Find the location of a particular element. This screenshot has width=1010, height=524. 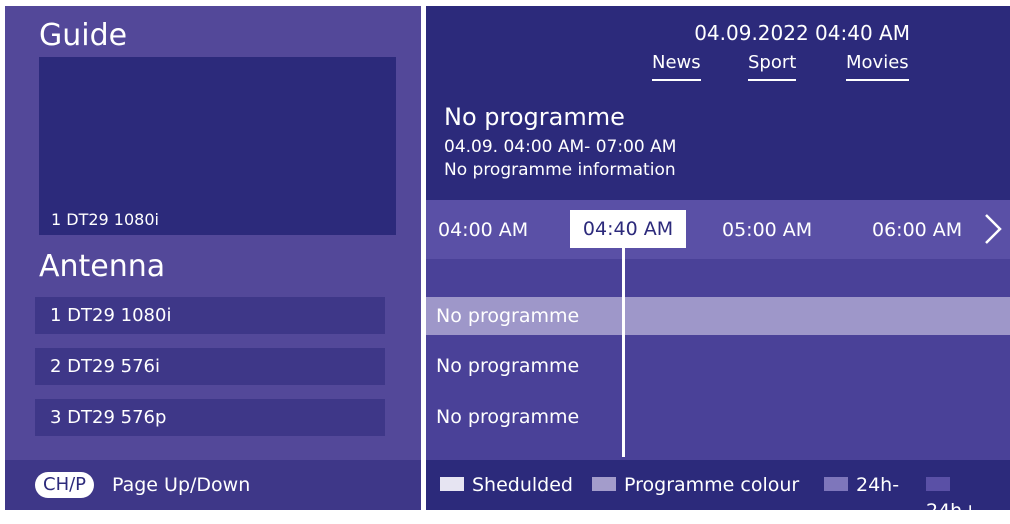

chevron-right-icon is located at coordinates (993, 229).